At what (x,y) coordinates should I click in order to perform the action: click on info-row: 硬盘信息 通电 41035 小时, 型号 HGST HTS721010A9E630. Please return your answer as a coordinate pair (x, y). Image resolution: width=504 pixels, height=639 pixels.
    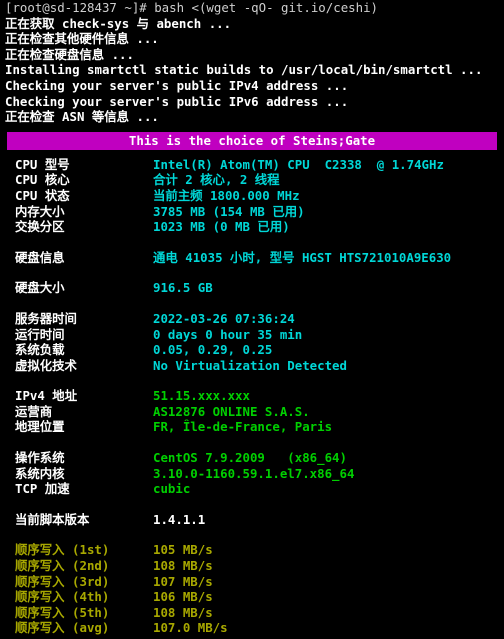
    Looking at the image, I should click on (252, 258).